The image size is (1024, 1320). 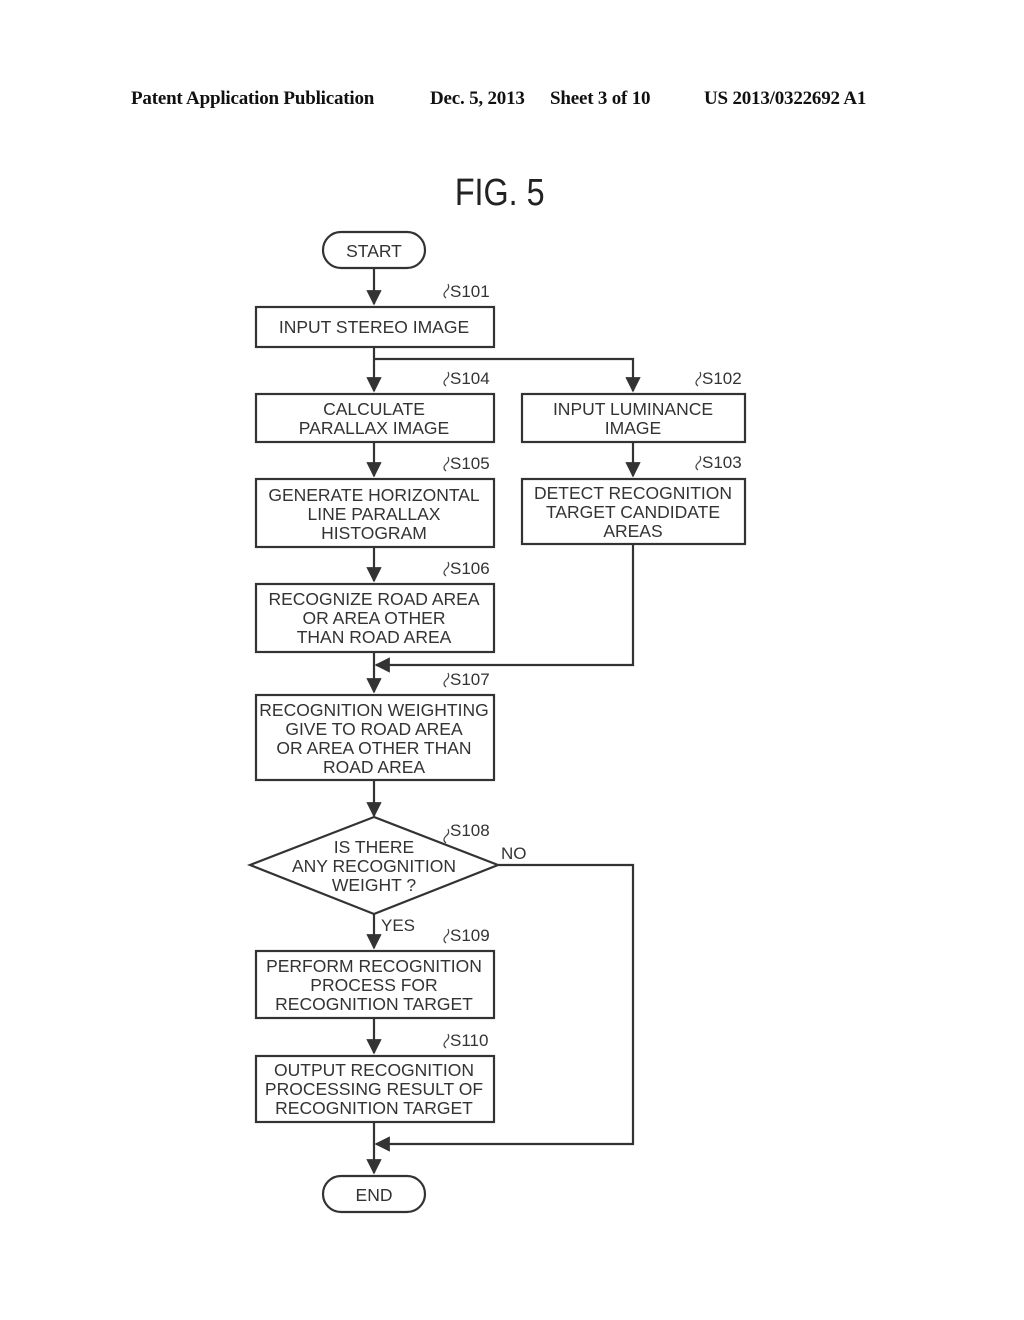 What do you see at coordinates (374, 767) in the screenshot?
I see `step-text: ROAD AREA` at bounding box center [374, 767].